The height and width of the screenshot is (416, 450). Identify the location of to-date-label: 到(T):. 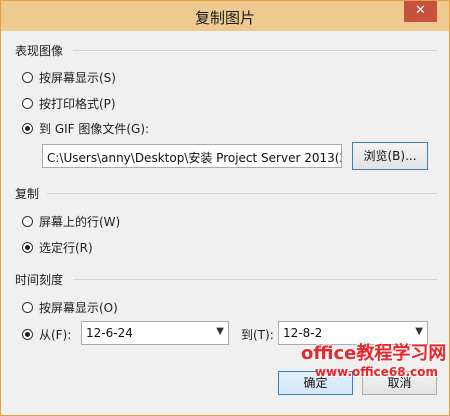
(257, 334).